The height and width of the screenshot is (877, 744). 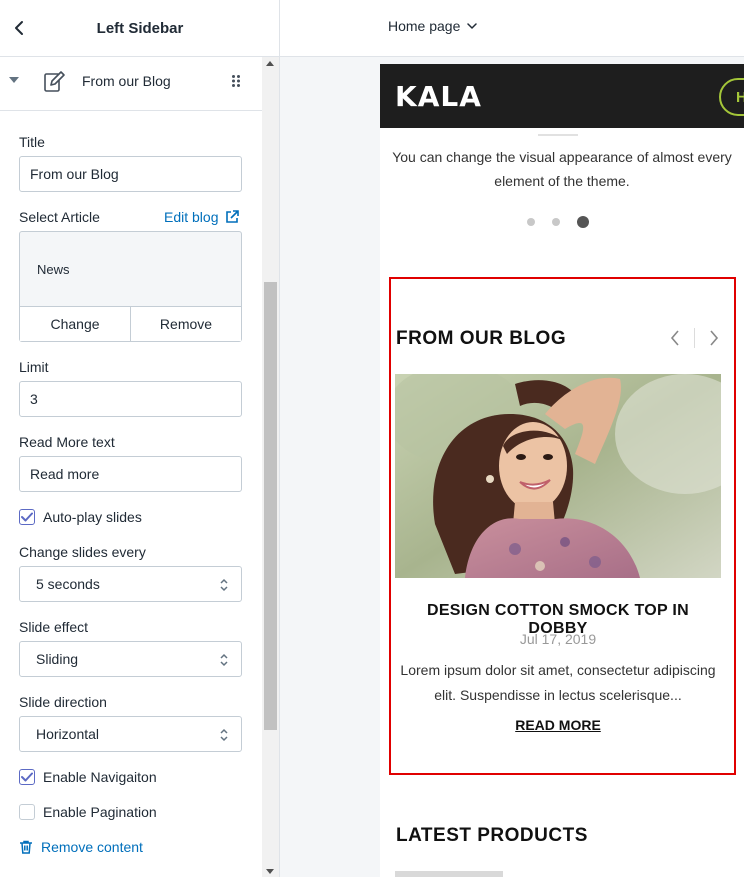 I want to click on nav-separator, so click(x=694, y=338).